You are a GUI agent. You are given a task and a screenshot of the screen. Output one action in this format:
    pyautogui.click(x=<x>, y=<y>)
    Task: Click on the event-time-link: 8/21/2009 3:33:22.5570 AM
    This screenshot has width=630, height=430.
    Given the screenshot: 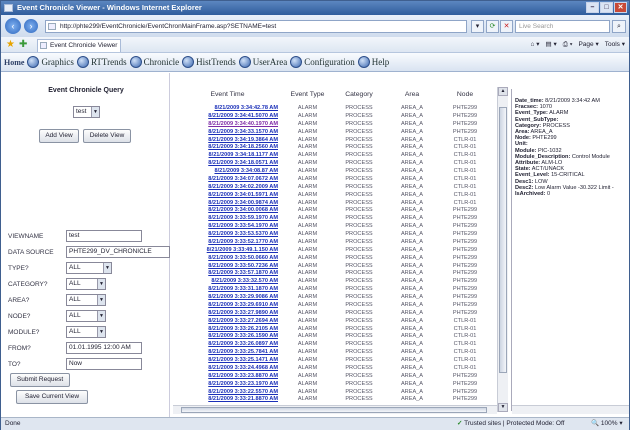 What is the action you would take?
    pyautogui.click(x=227, y=393)
    